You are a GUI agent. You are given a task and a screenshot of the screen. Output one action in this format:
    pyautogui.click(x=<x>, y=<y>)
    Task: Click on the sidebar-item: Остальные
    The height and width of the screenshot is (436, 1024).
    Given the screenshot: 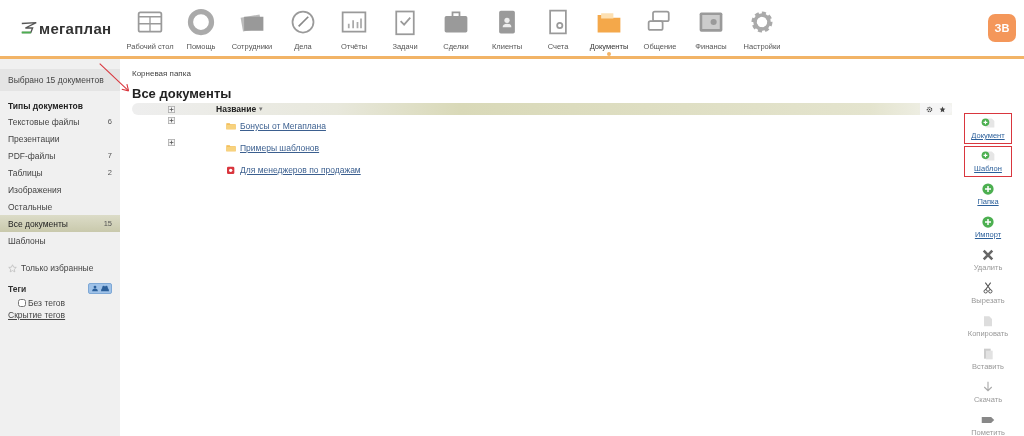 What is the action you would take?
    pyautogui.click(x=60, y=206)
    